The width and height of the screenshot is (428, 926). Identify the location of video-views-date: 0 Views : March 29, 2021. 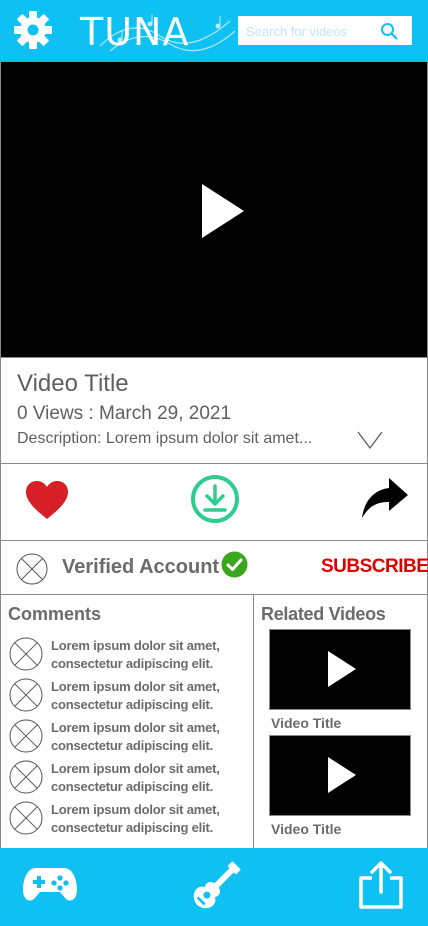
(124, 413).